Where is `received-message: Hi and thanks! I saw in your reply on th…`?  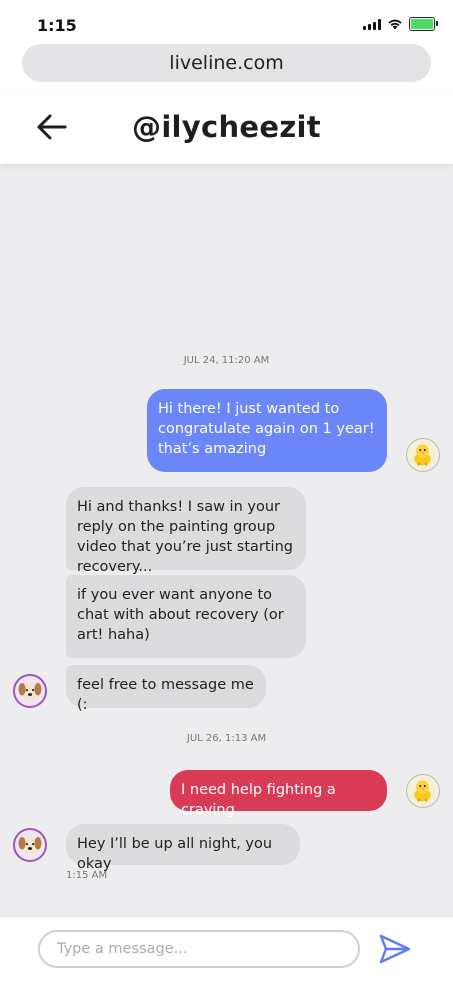
received-message: Hi and thanks! I saw in your reply on th… is located at coordinates (186, 531).